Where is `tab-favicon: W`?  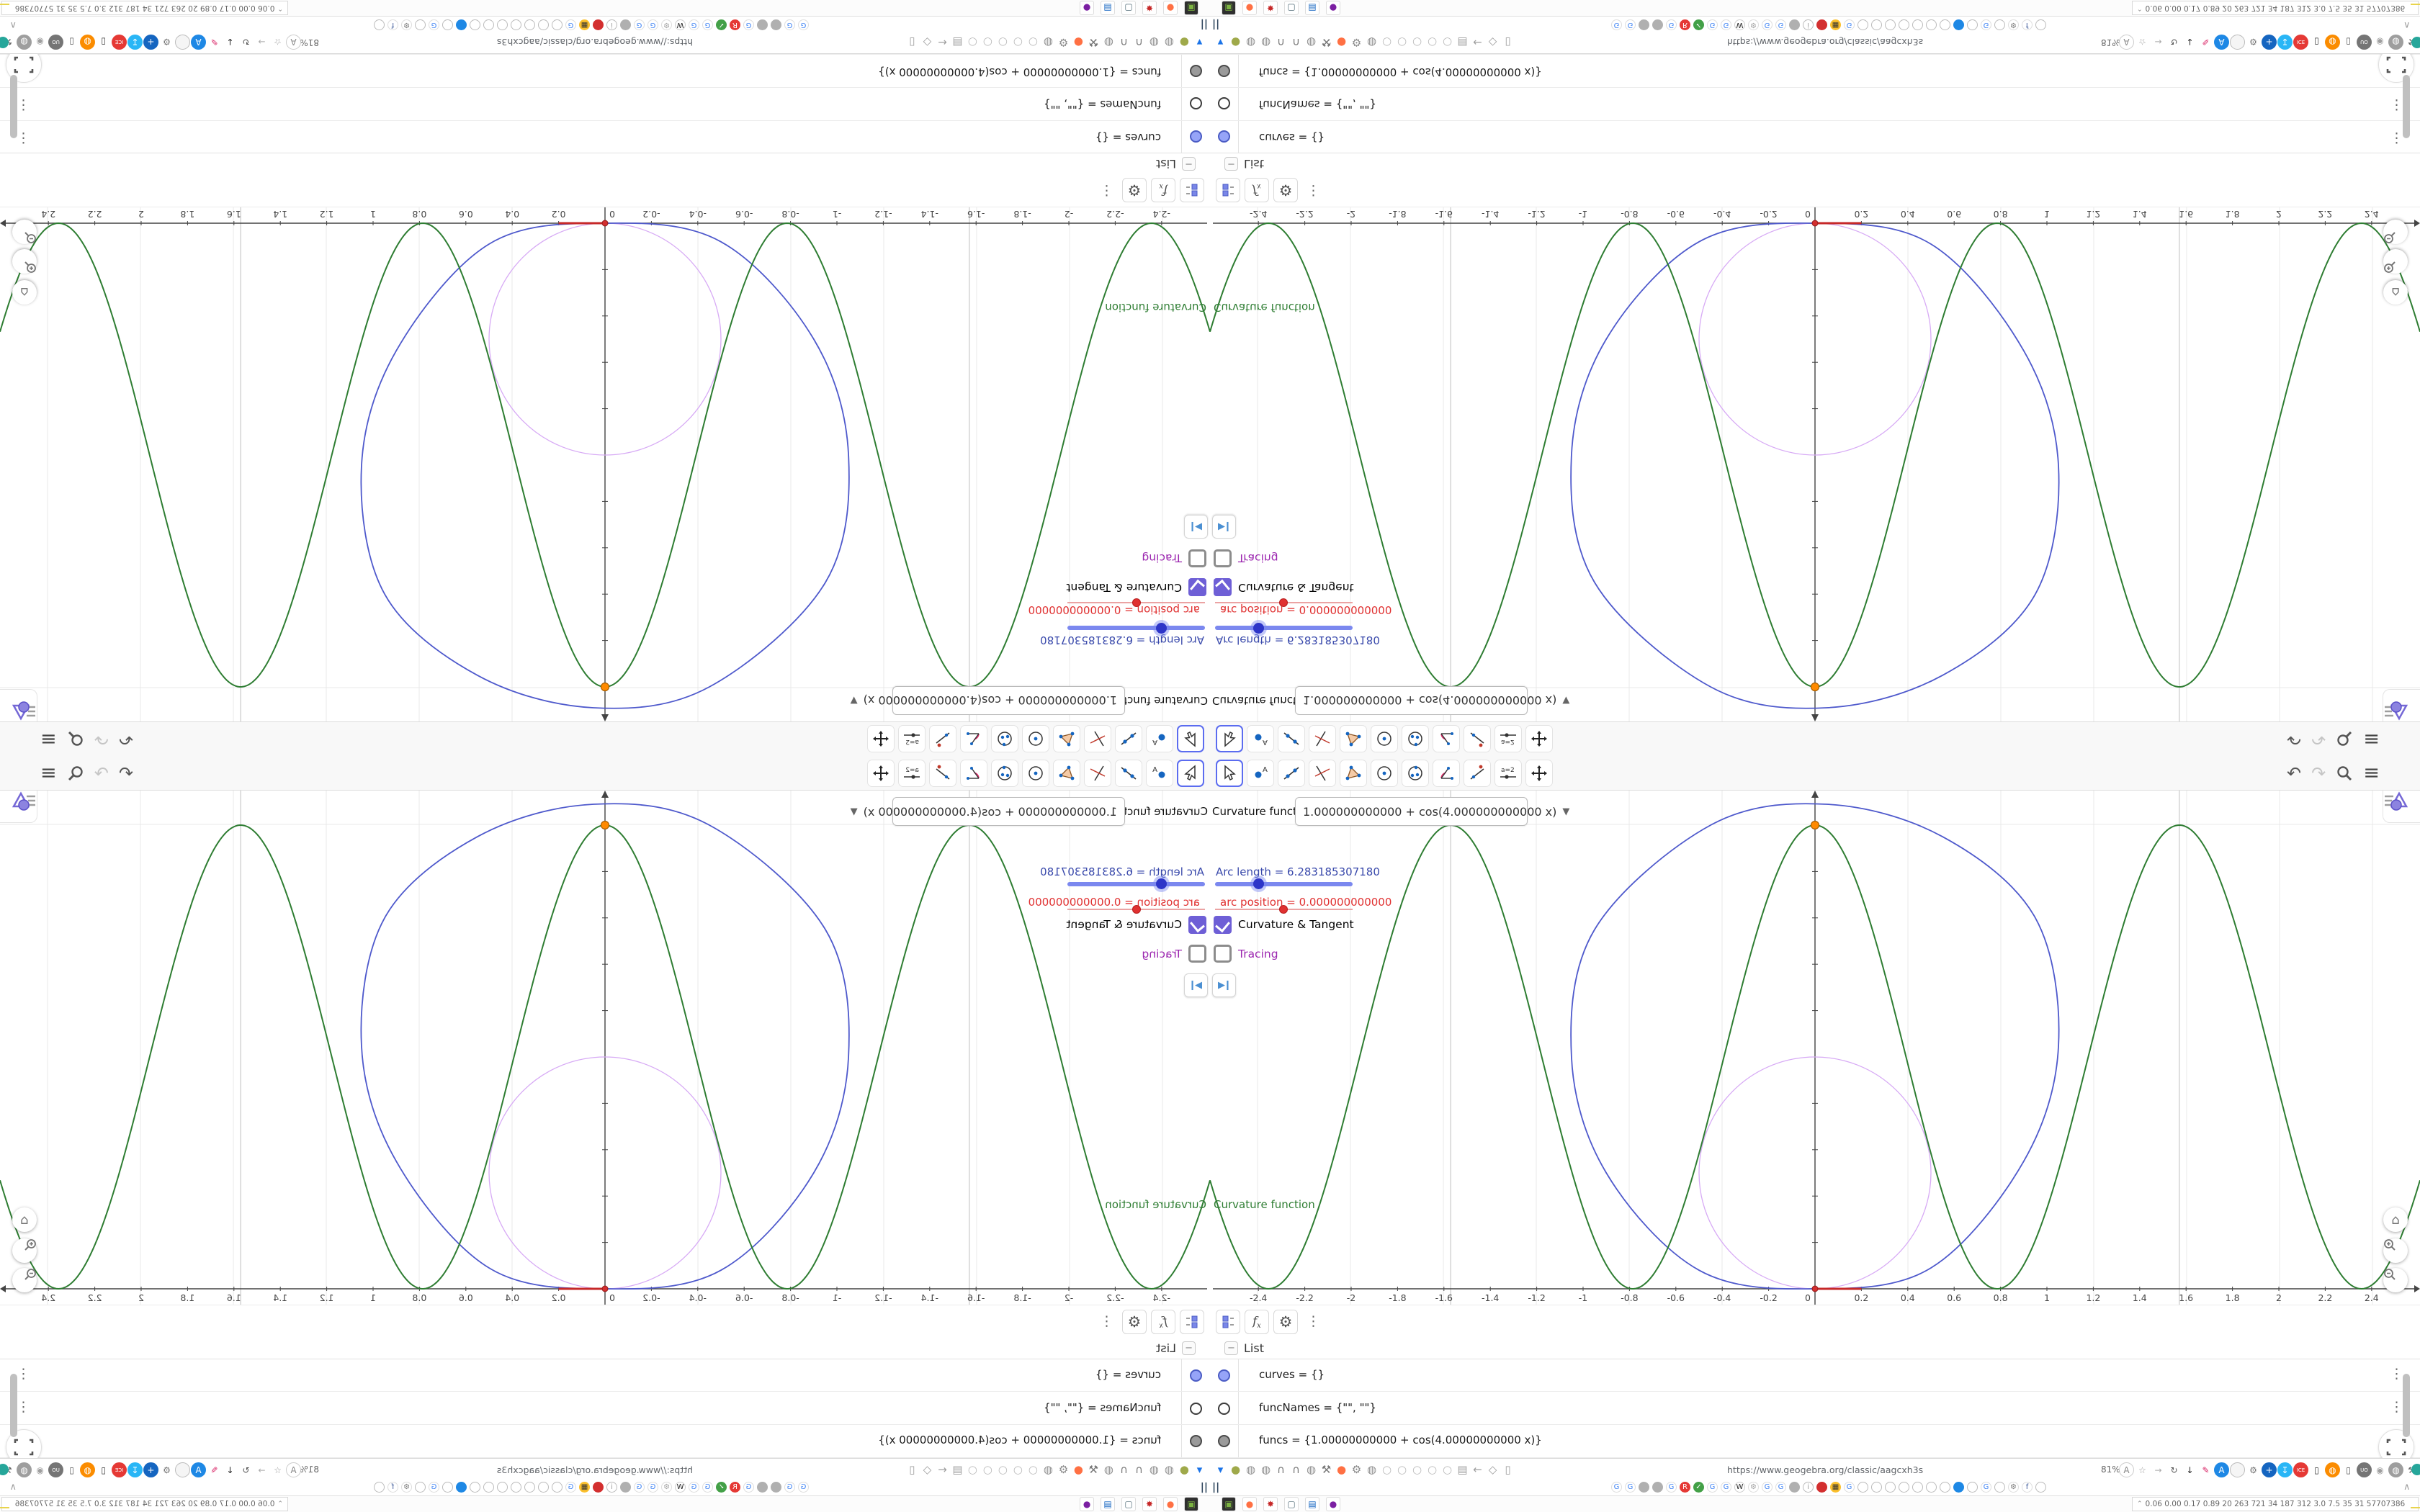
tab-favicon: W is located at coordinates (680, 1487).